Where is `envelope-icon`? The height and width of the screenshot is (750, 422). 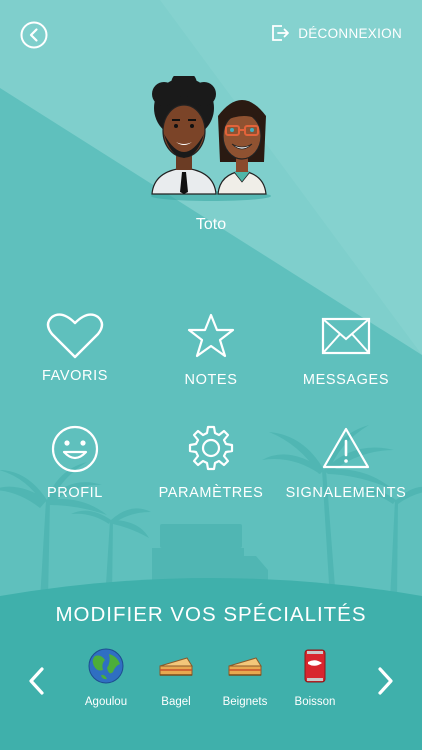
envelope-icon is located at coordinates (346, 336).